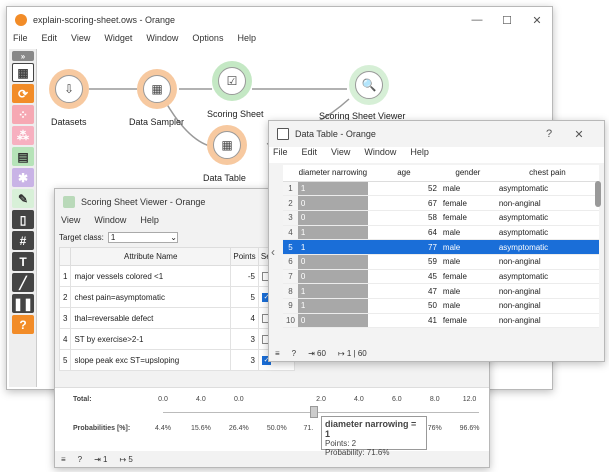 The height and width of the screenshot is (472, 609). I want to click on model-icon: ⁂, so click(23, 135).